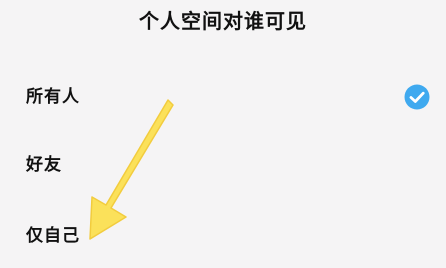  What do you see at coordinates (417, 97) in the screenshot?
I see `check-circle-icon` at bounding box center [417, 97].